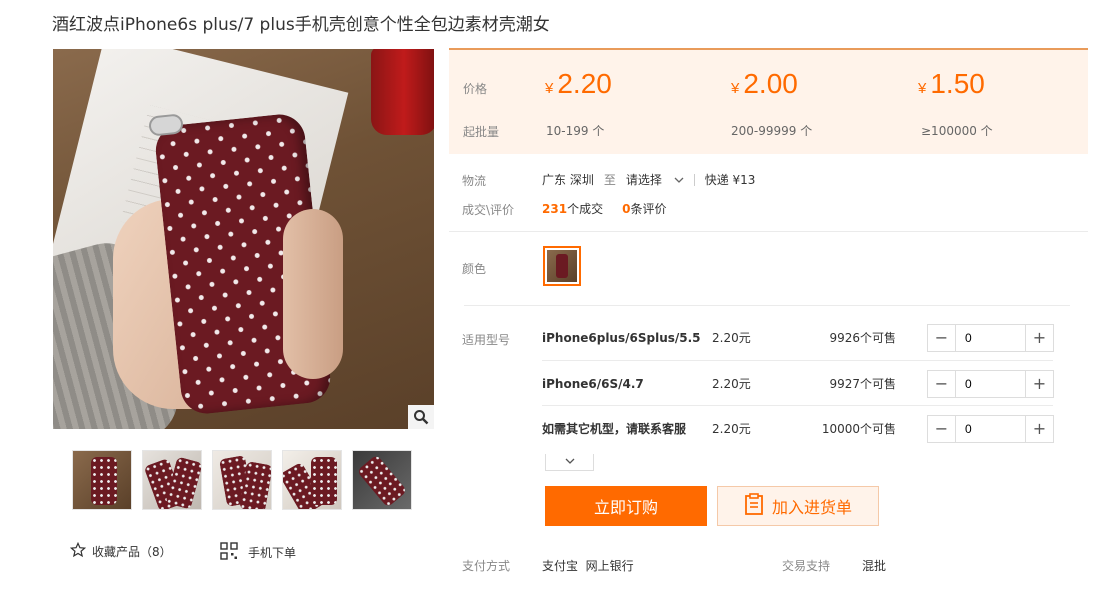 The width and height of the screenshot is (1104, 604). I want to click on clipboard-icon, so click(754, 506).